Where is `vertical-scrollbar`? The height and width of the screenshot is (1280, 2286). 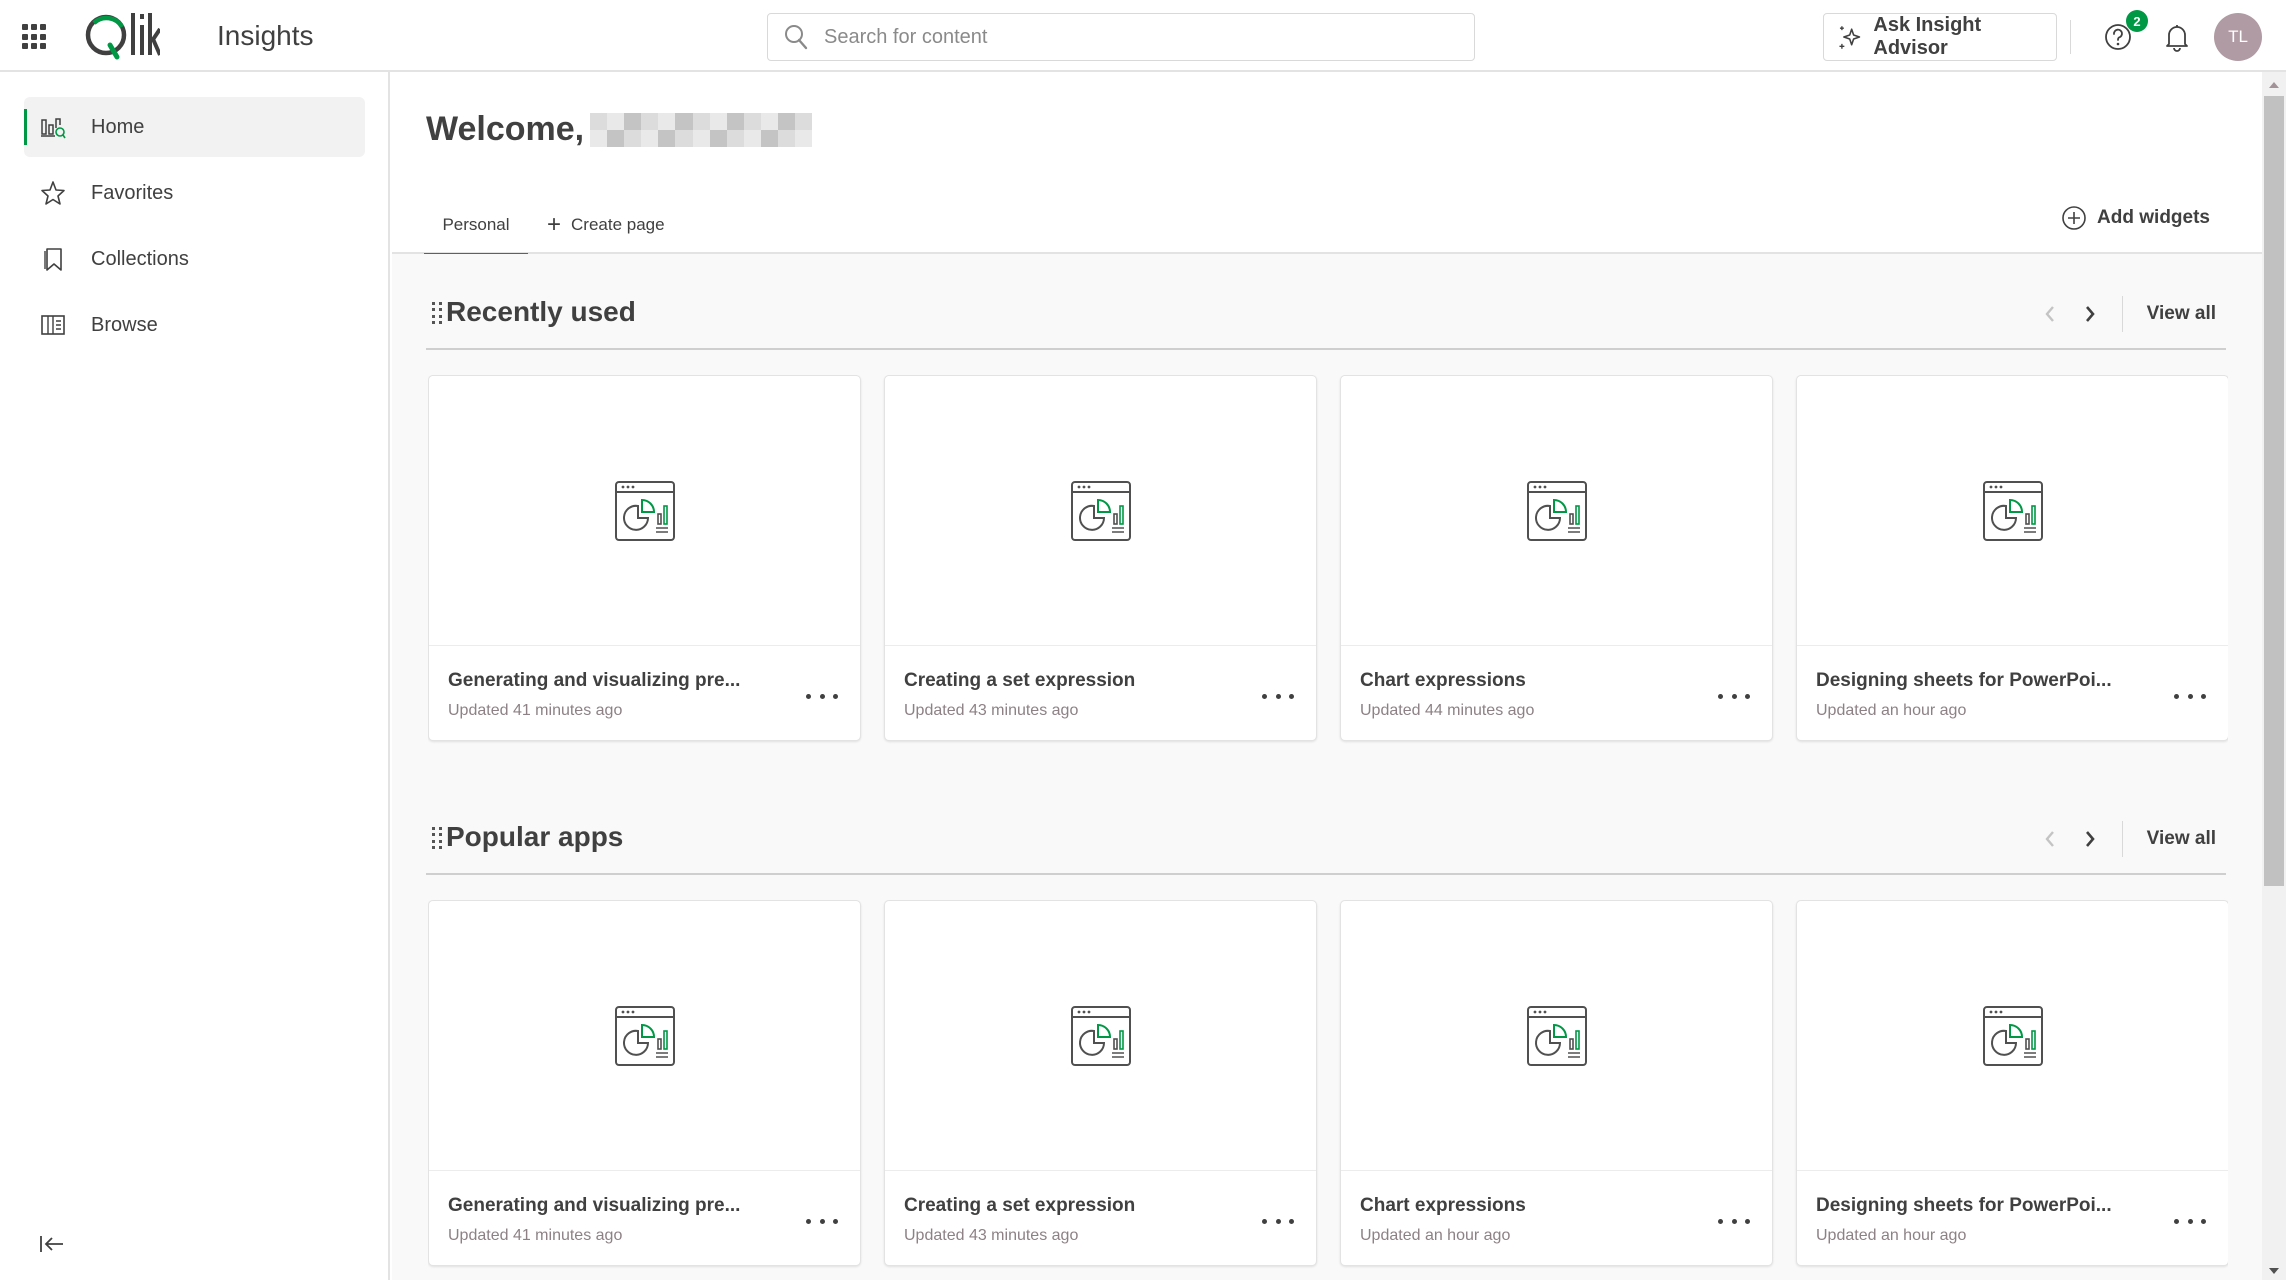 vertical-scrollbar is located at coordinates (2274, 676).